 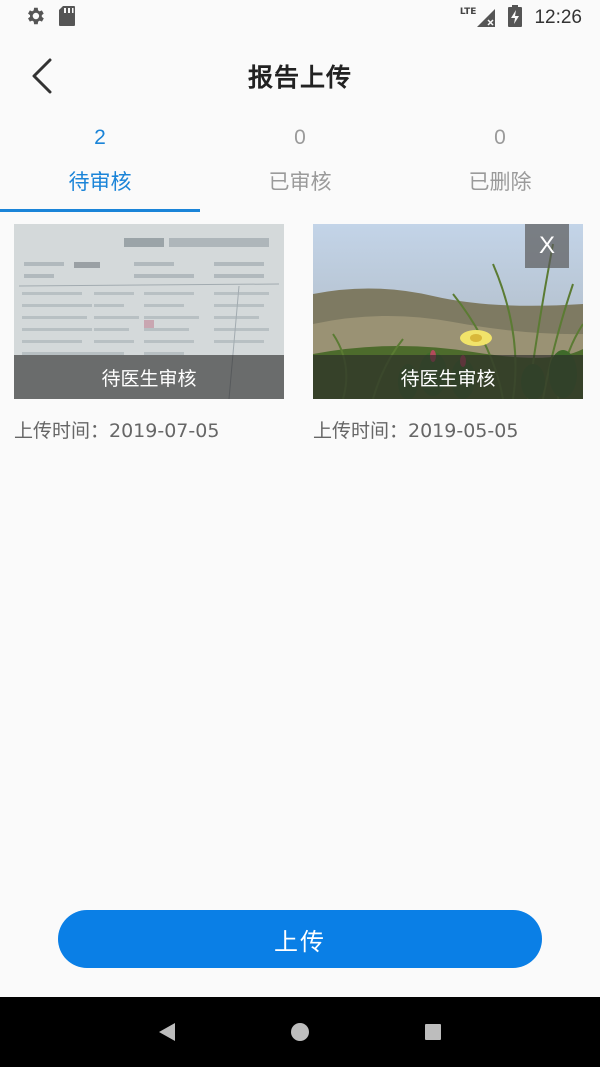 What do you see at coordinates (300, 939) in the screenshot?
I see `upload-button: 上传` at bounding box center [300, 939].